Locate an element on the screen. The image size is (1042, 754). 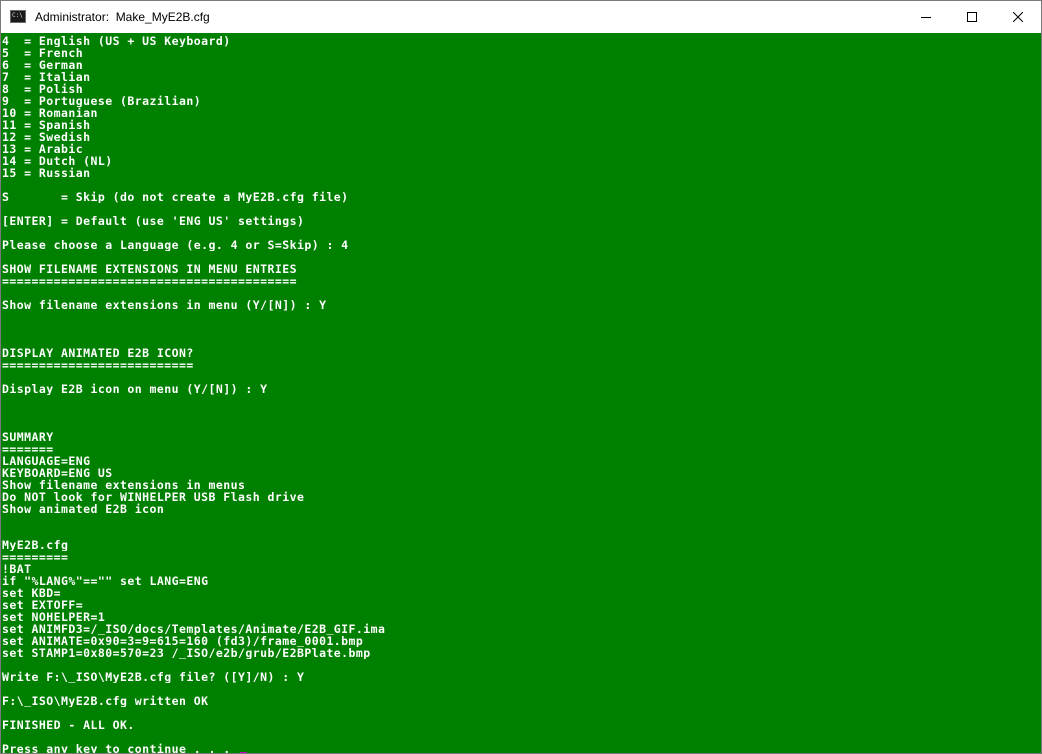
console-line-text: FINISHED - ALL OK. is located at coordinates (68, 725).